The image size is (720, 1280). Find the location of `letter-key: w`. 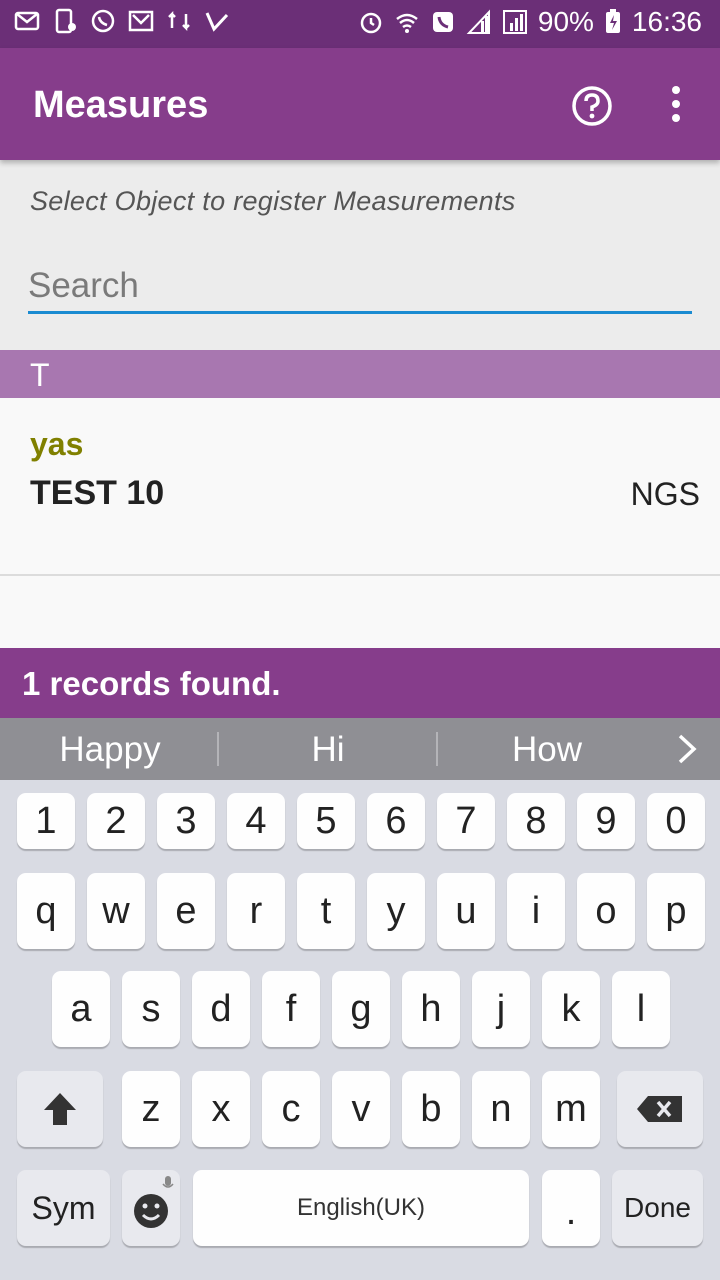

letter-key: w is located at coordinates (116, 911).